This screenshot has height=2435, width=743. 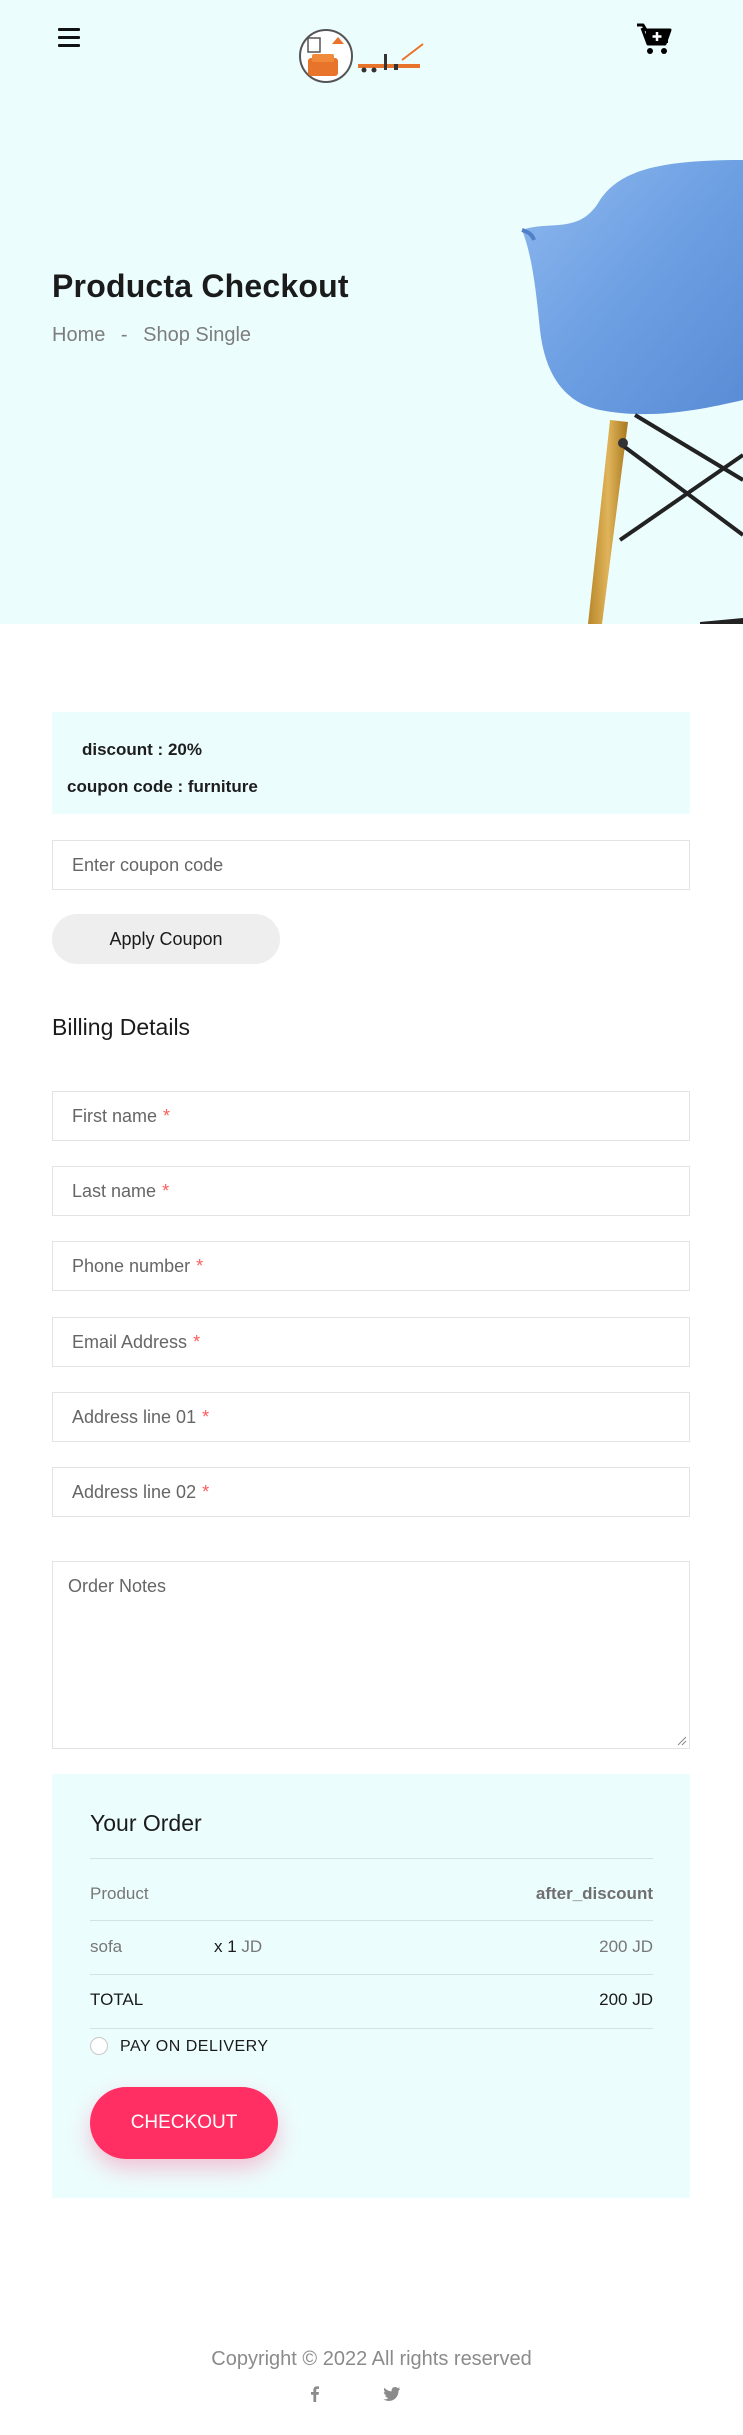 What do you see at coordinates (371, 1116) in the screenshot?
I see `first-name-field: First name *` at bounding box center [371, 1116].